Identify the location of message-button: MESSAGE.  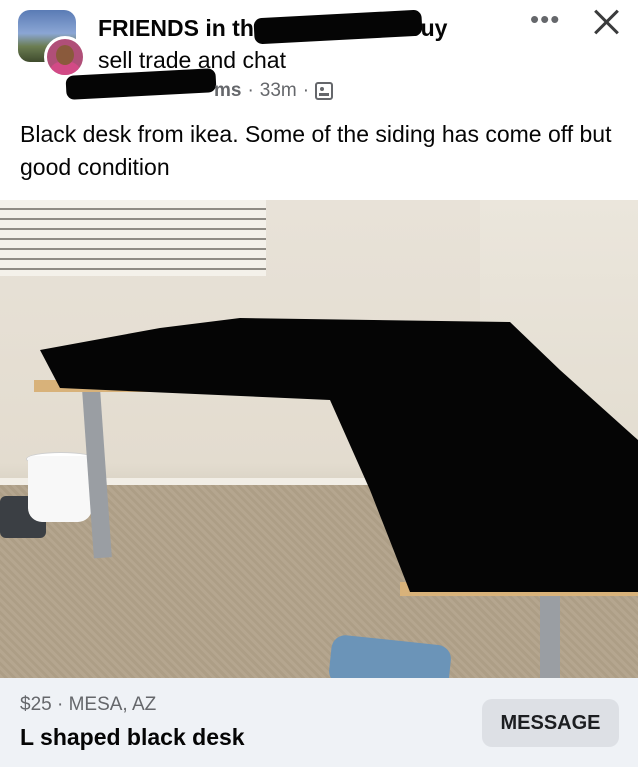
(550, 723).